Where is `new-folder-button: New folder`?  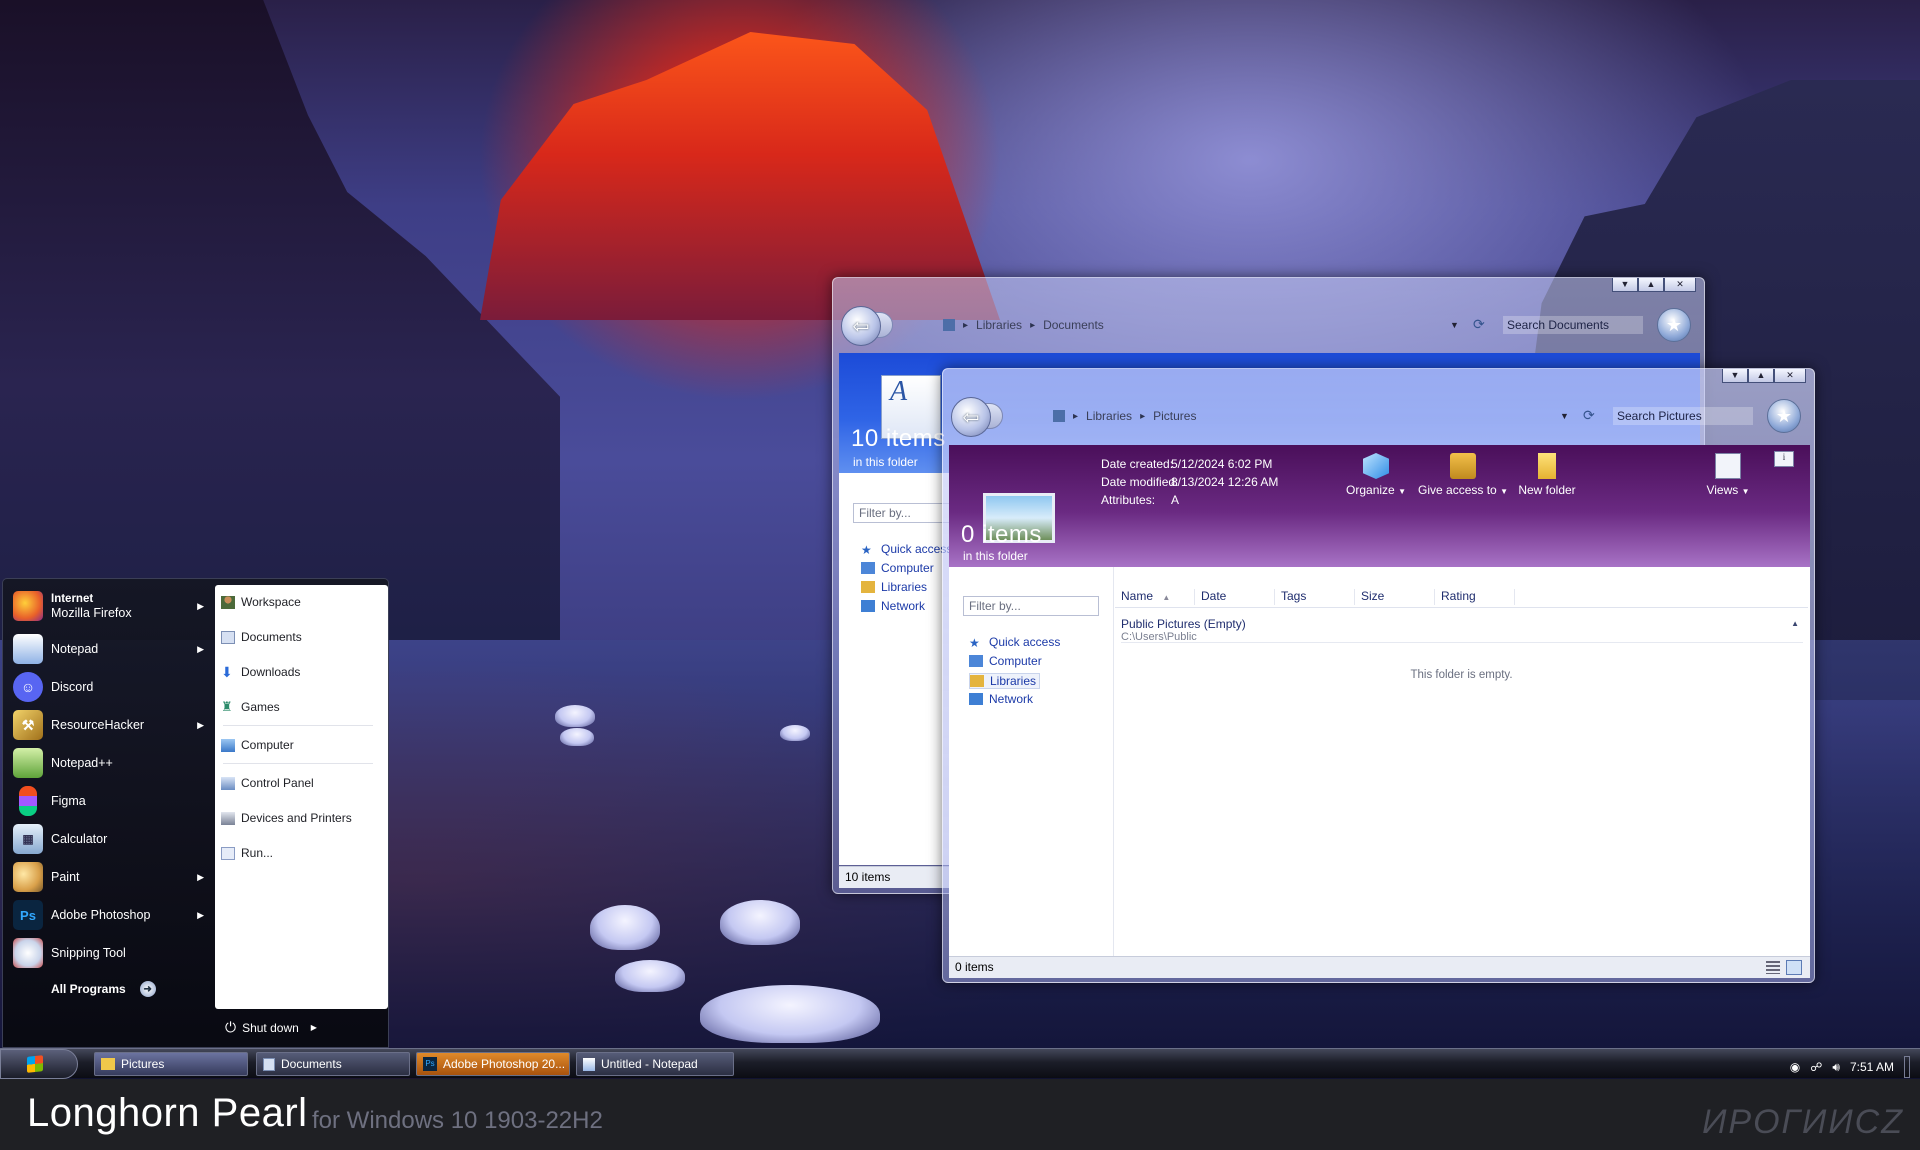
new-folder-button: New folder is located at coordinates (1547, 475).